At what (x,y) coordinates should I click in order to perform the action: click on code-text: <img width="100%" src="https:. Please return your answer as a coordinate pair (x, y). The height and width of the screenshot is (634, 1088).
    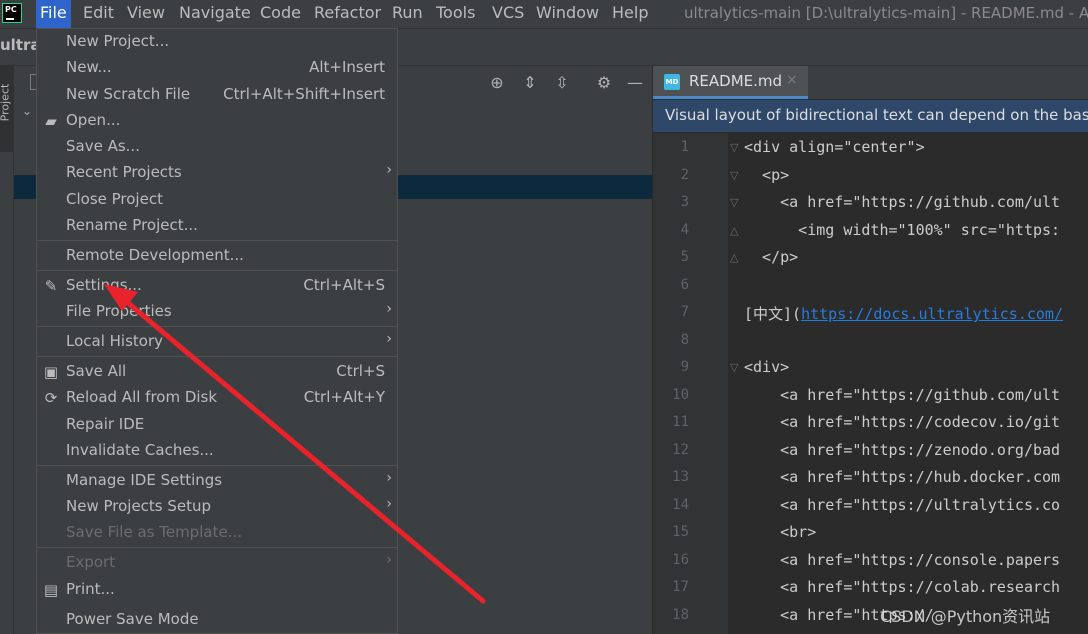
    Looking at the image, I should click on (902, 229).